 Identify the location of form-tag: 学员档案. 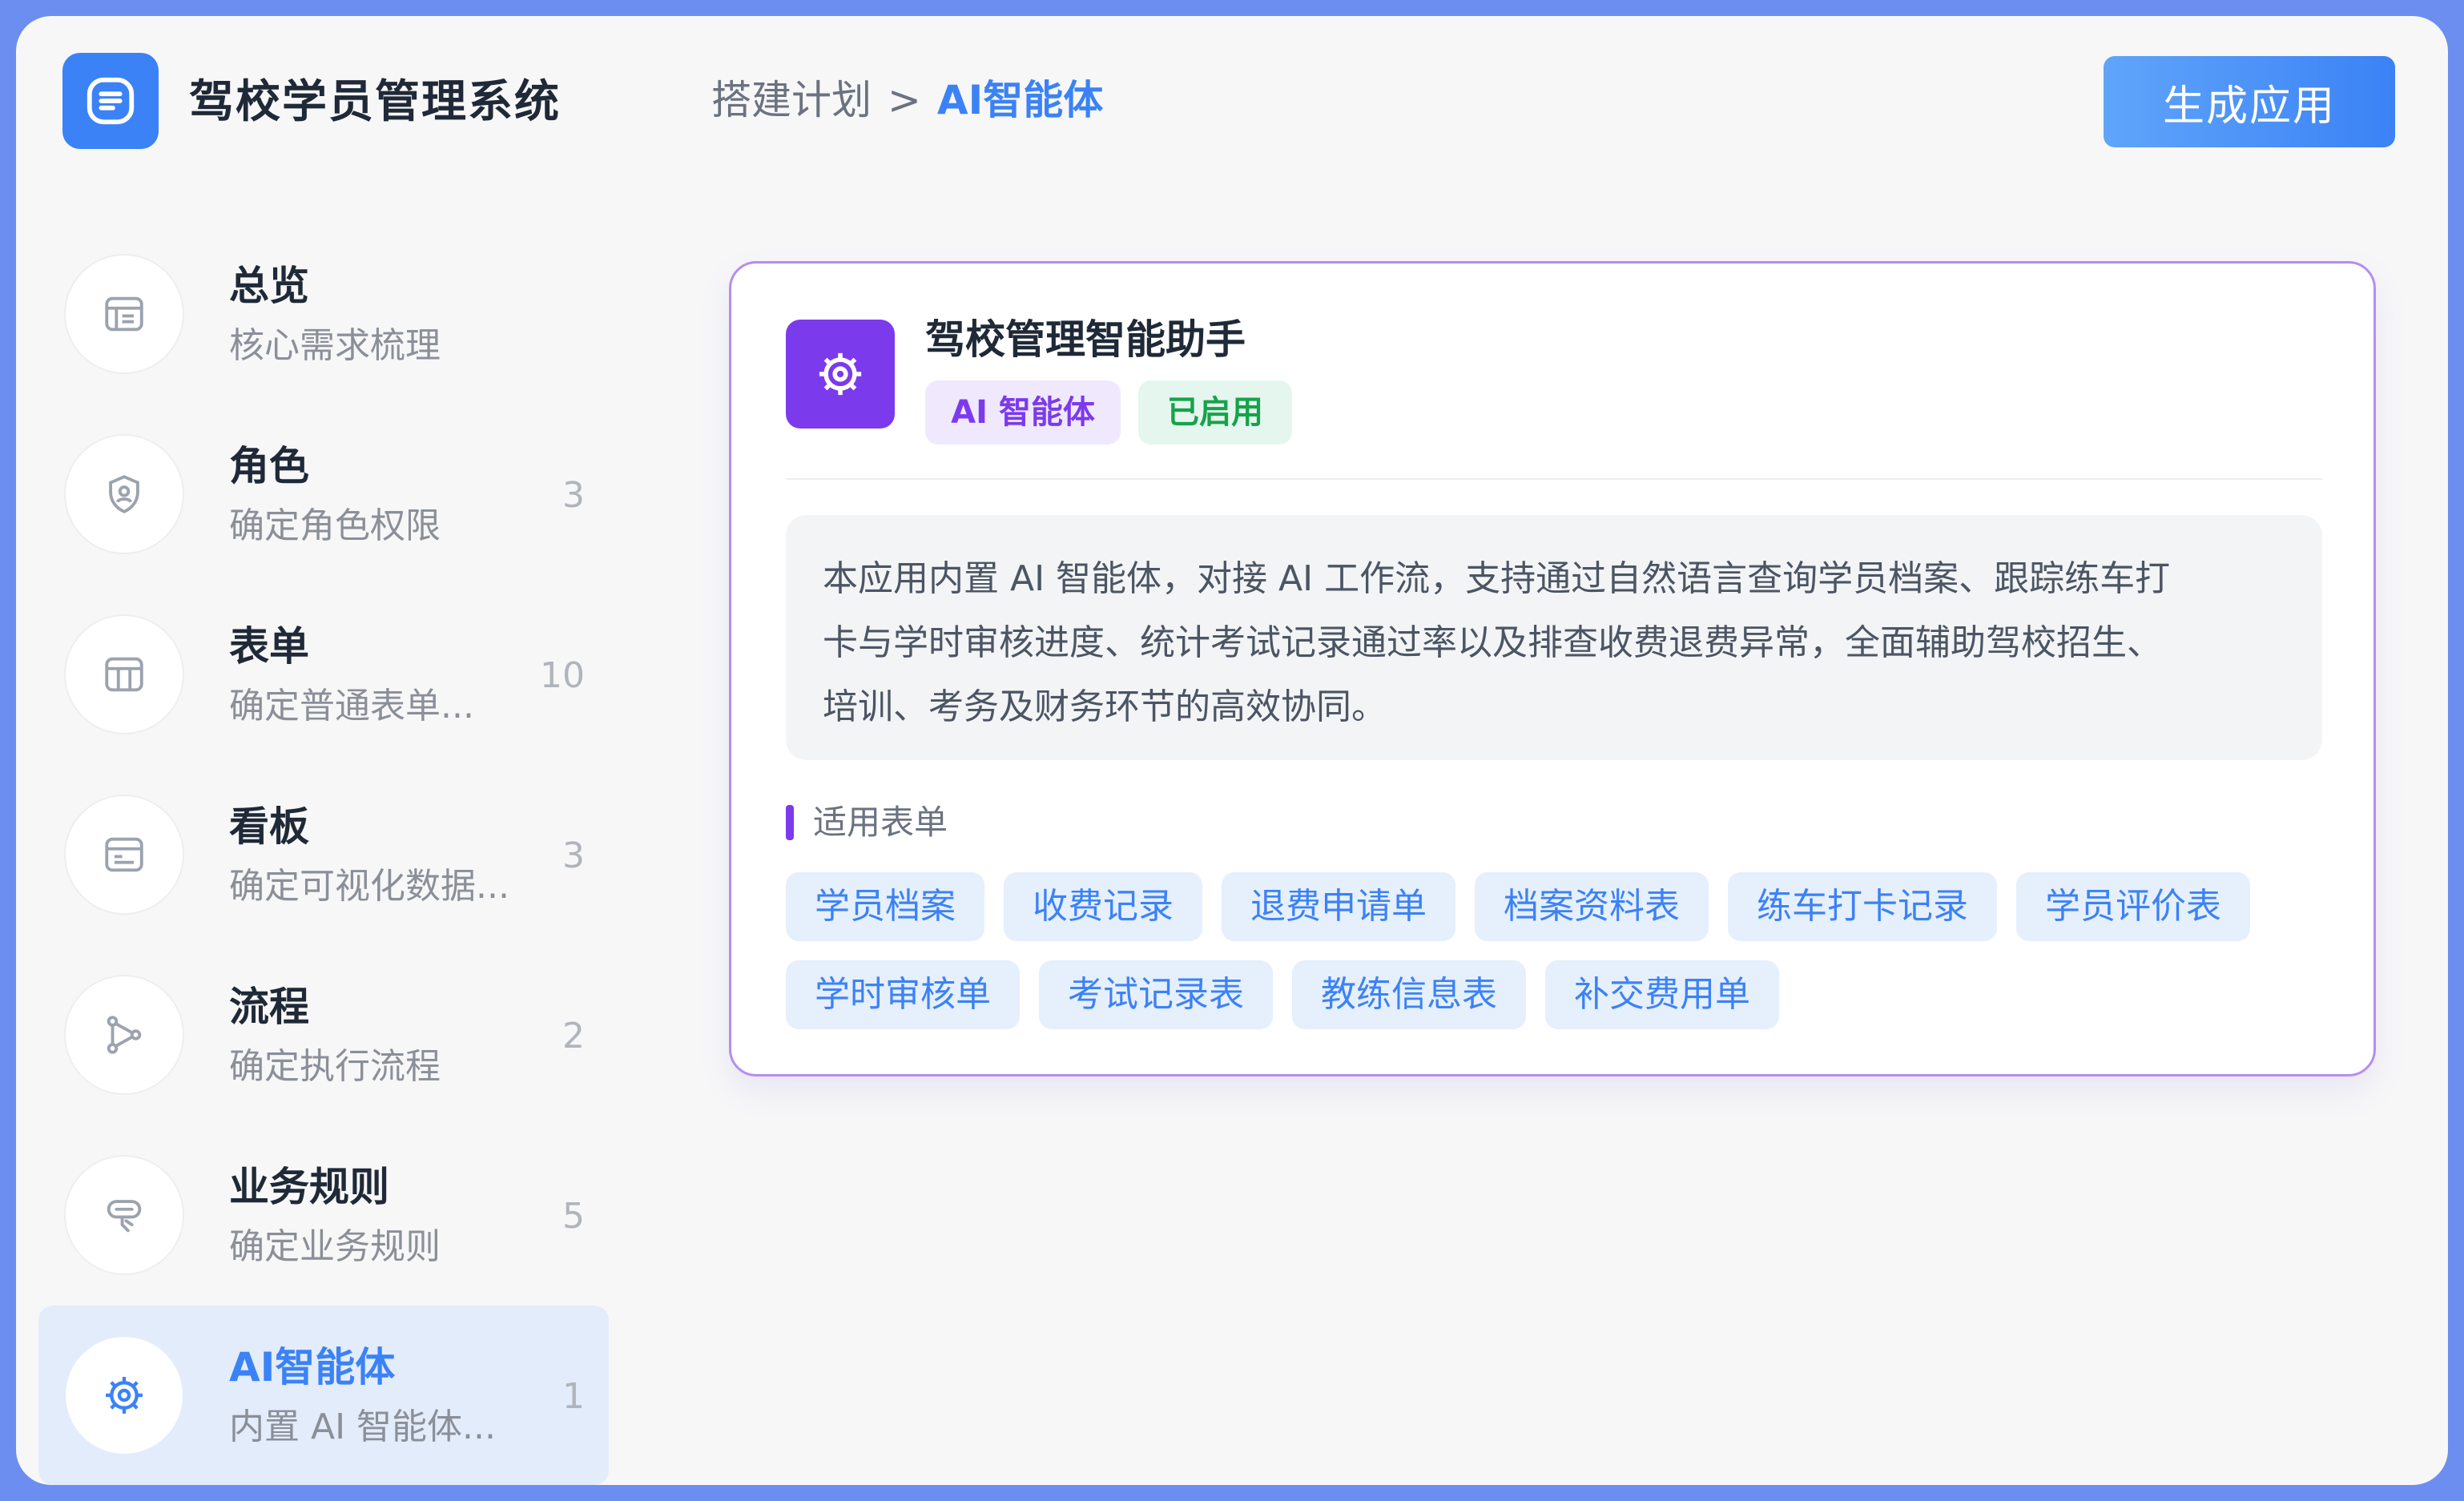
(885, 906).